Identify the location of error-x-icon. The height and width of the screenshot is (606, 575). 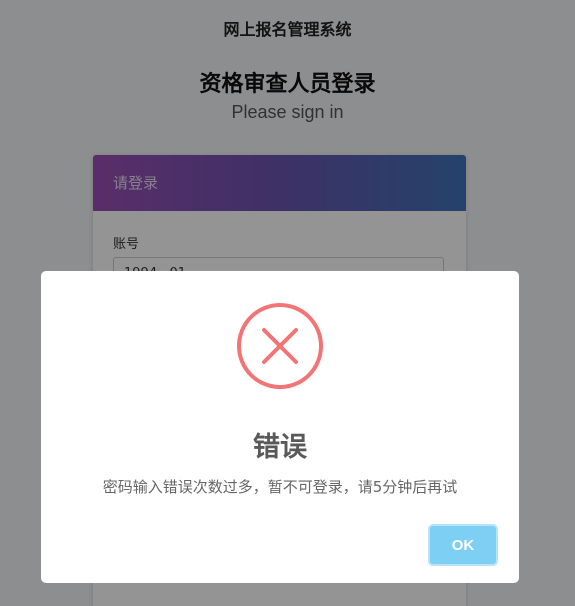
(280, 346).